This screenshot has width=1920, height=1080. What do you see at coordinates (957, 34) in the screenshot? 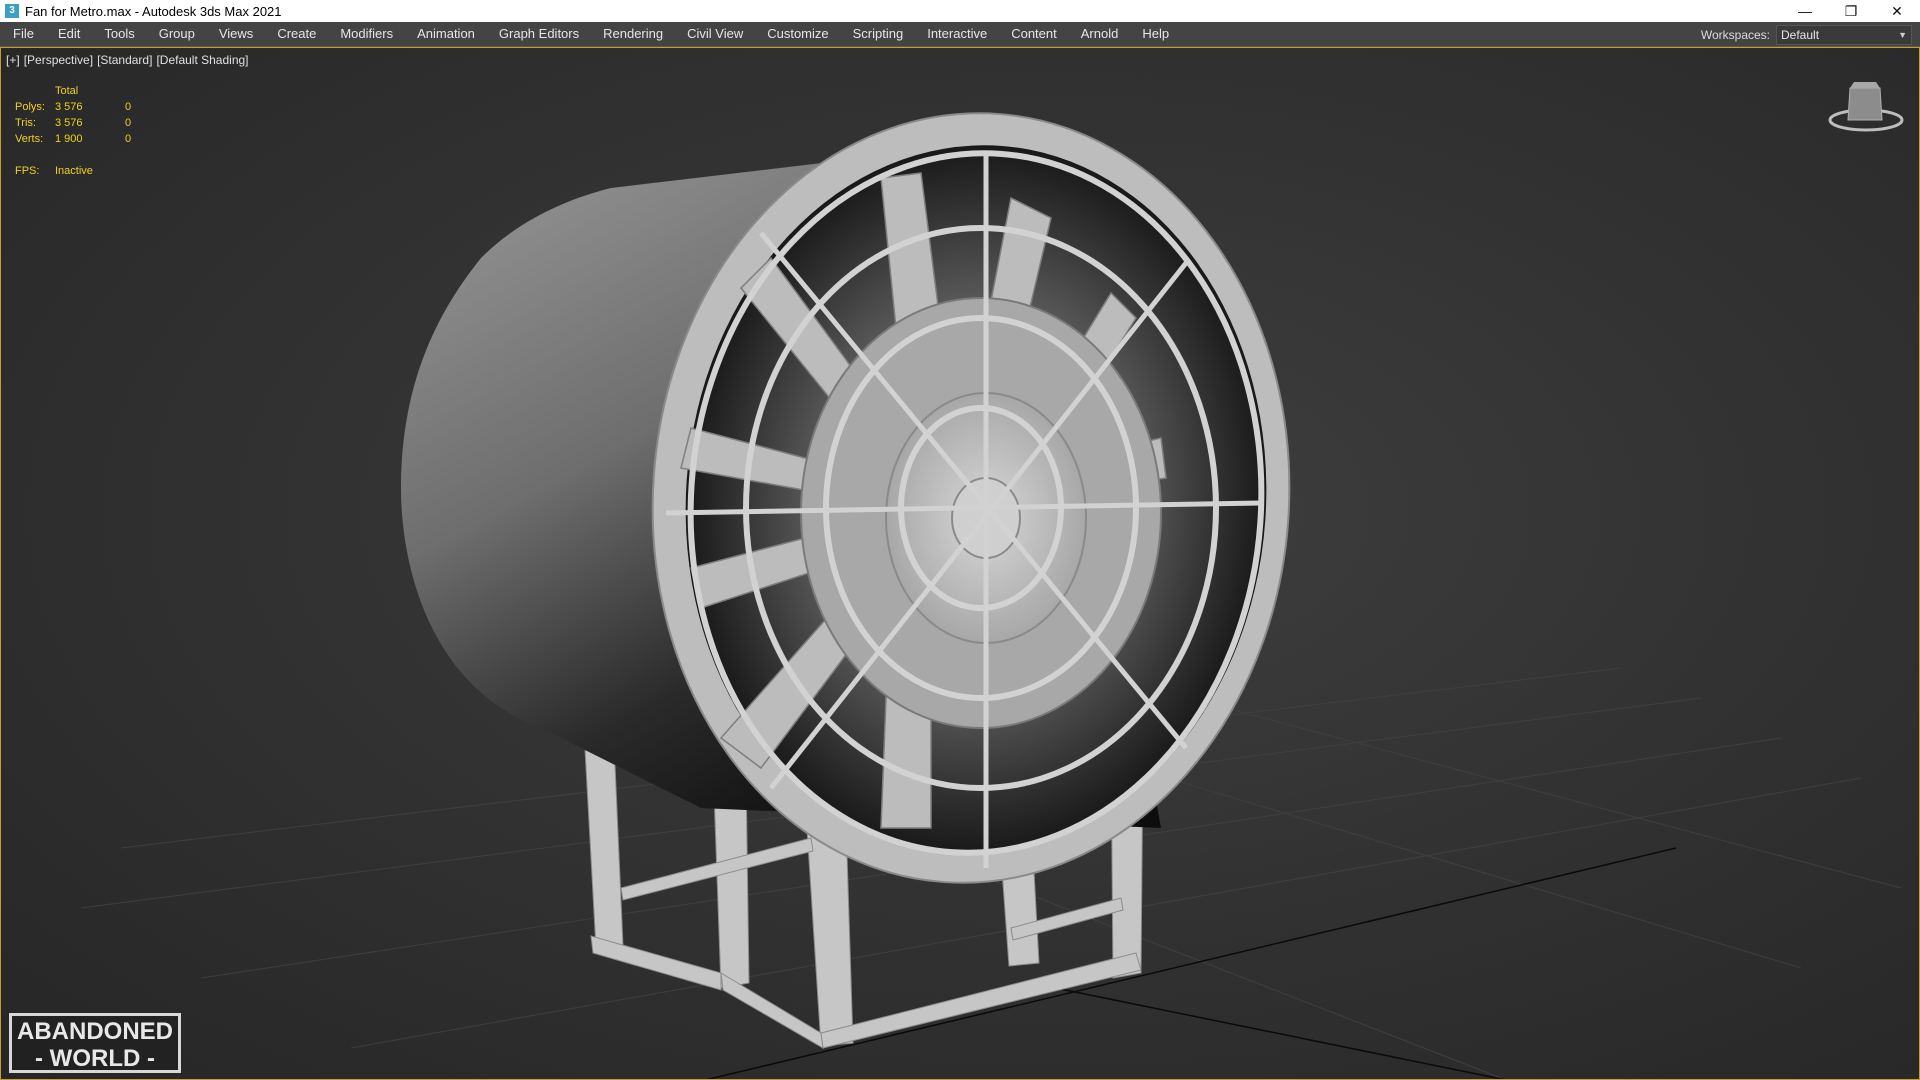
I see `menu-interactive: Interactive` at bounding box center [957, 34].